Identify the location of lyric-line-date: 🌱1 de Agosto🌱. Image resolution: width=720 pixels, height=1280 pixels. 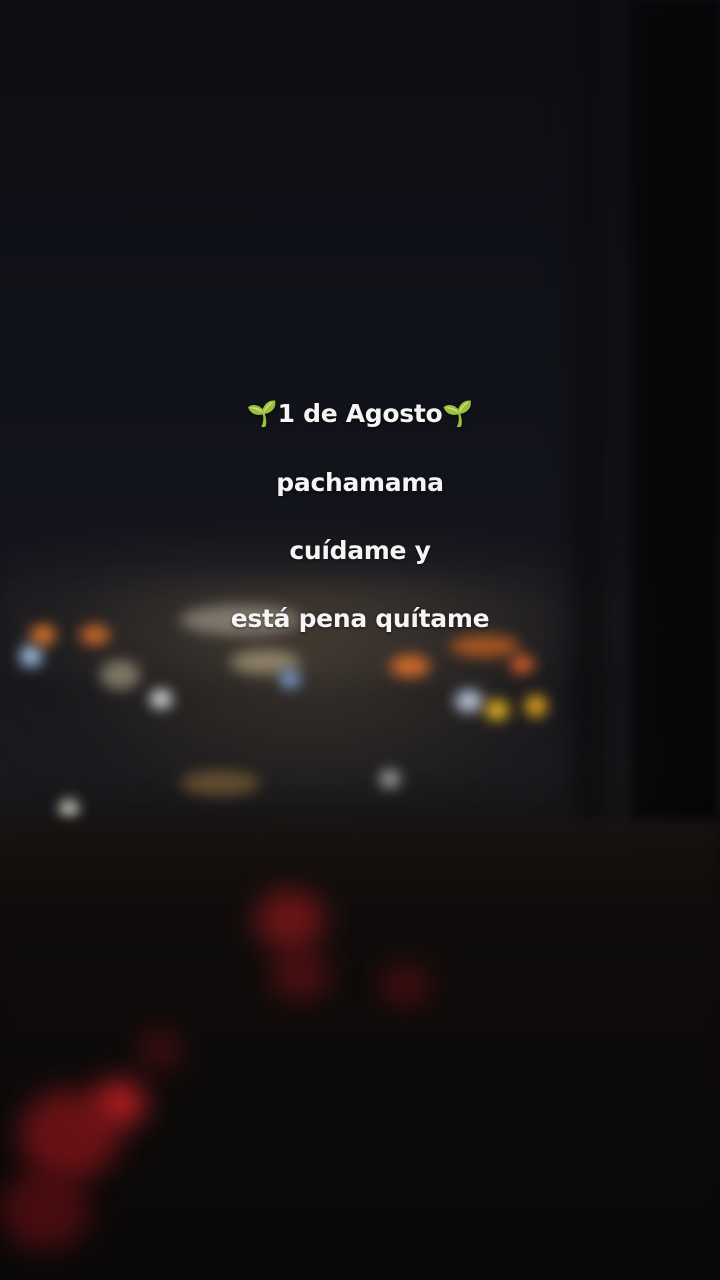
(360, 413).